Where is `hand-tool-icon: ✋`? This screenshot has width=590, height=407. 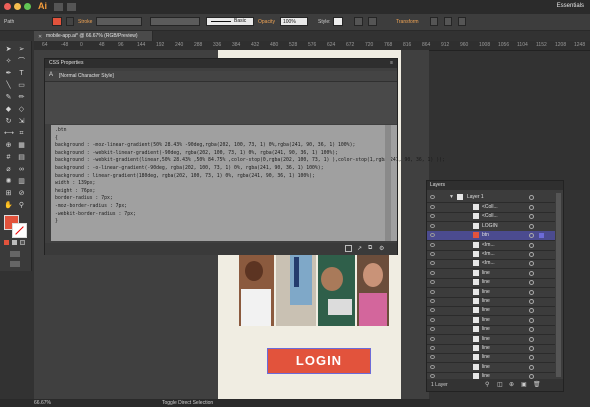
hand-tool-icon: ✋ is located at coordinates (8, 205).